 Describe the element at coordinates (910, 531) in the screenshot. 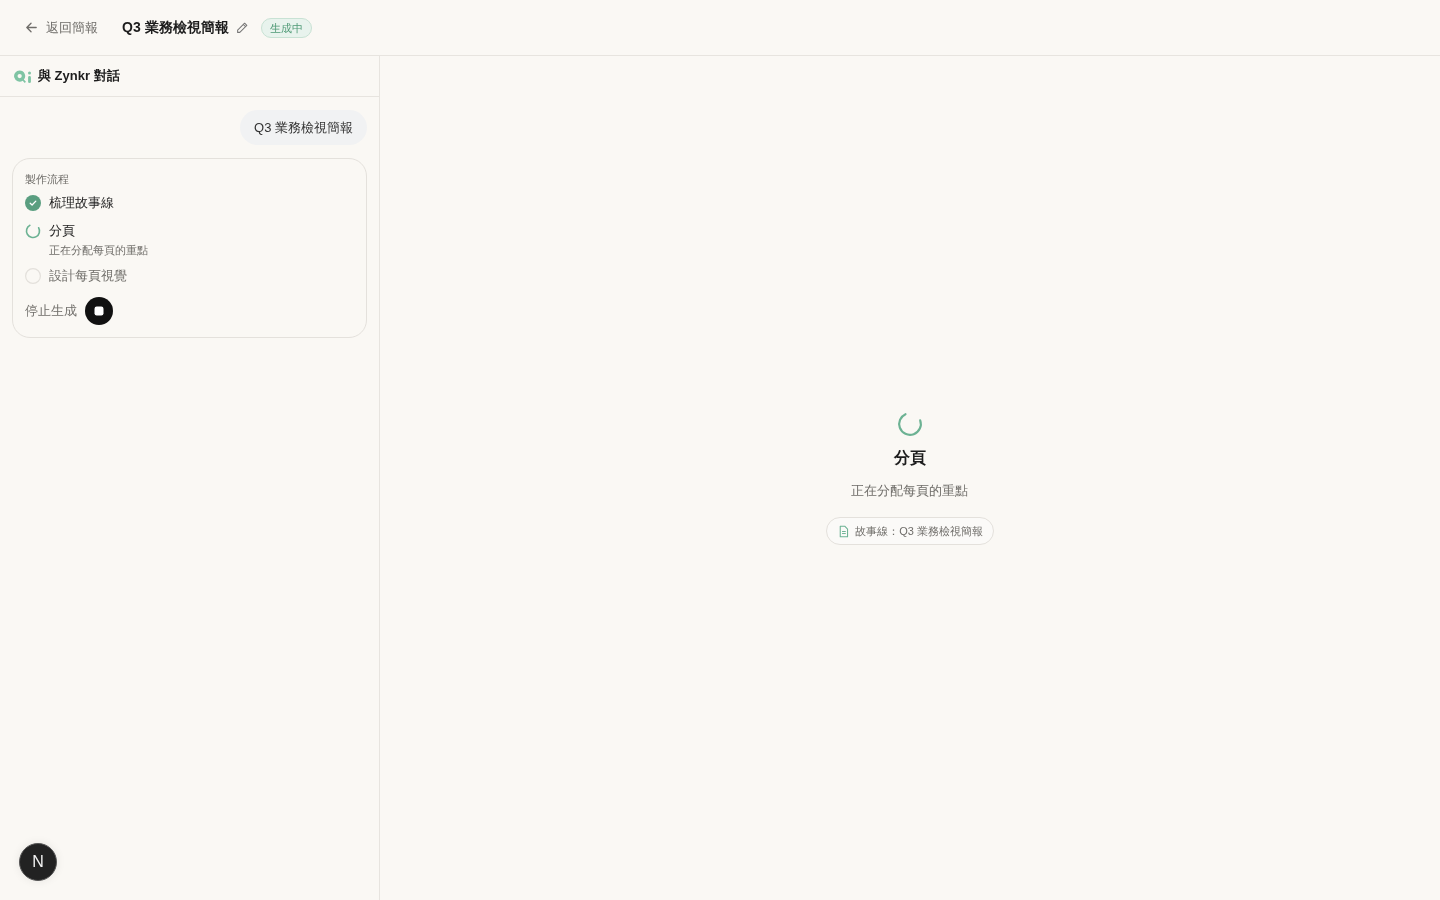

I see `source-chip: 故事線：Q3 業務檢視簡報` at that location.